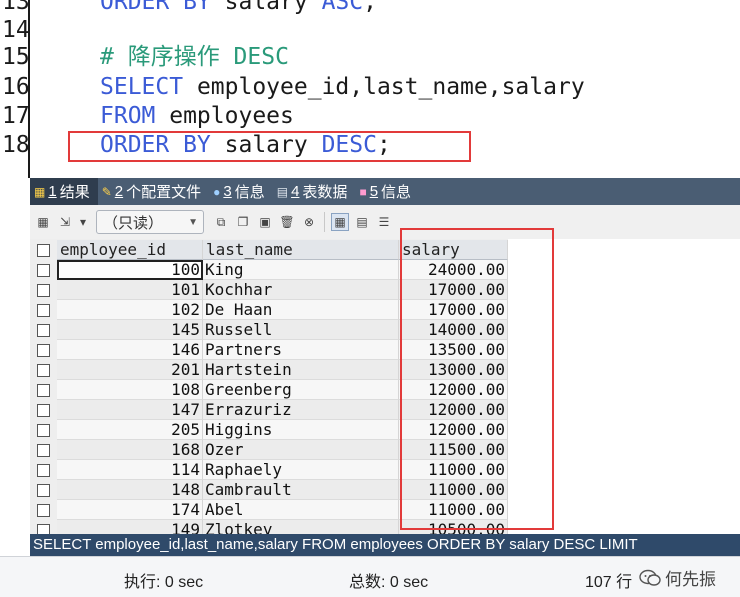 The image size is (740, 597). Describe the element at coordinates (119, 191) in the screenshot. I see `tab-profile-number: 2` at that location.